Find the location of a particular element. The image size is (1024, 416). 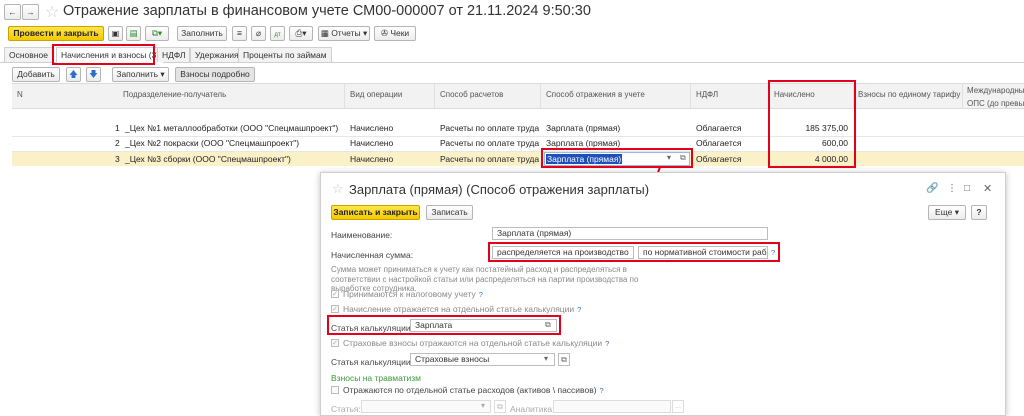

dialog-star-icon: ☆ is located at coordinates (338, 189).